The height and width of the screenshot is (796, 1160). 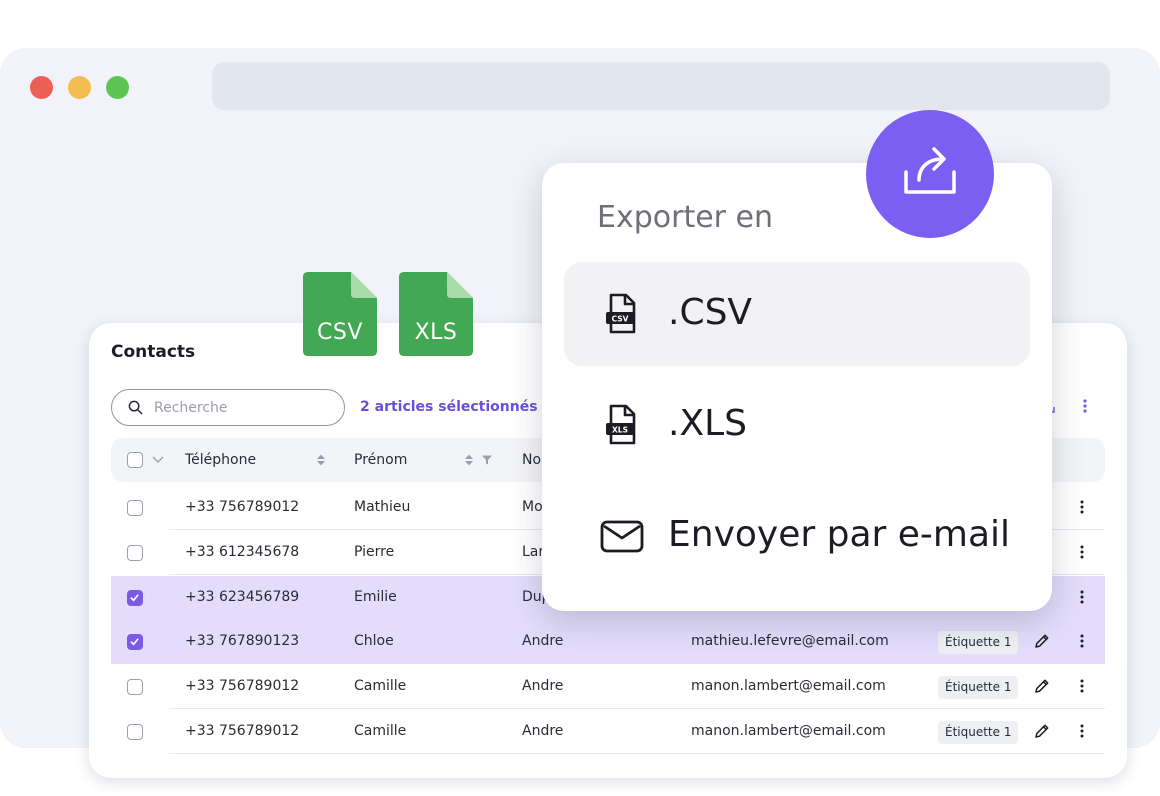 What do you see at coordinates (533, 552) in the screenshot?
I see `cell-lastname: Lar` at bounding box center [533, 552].